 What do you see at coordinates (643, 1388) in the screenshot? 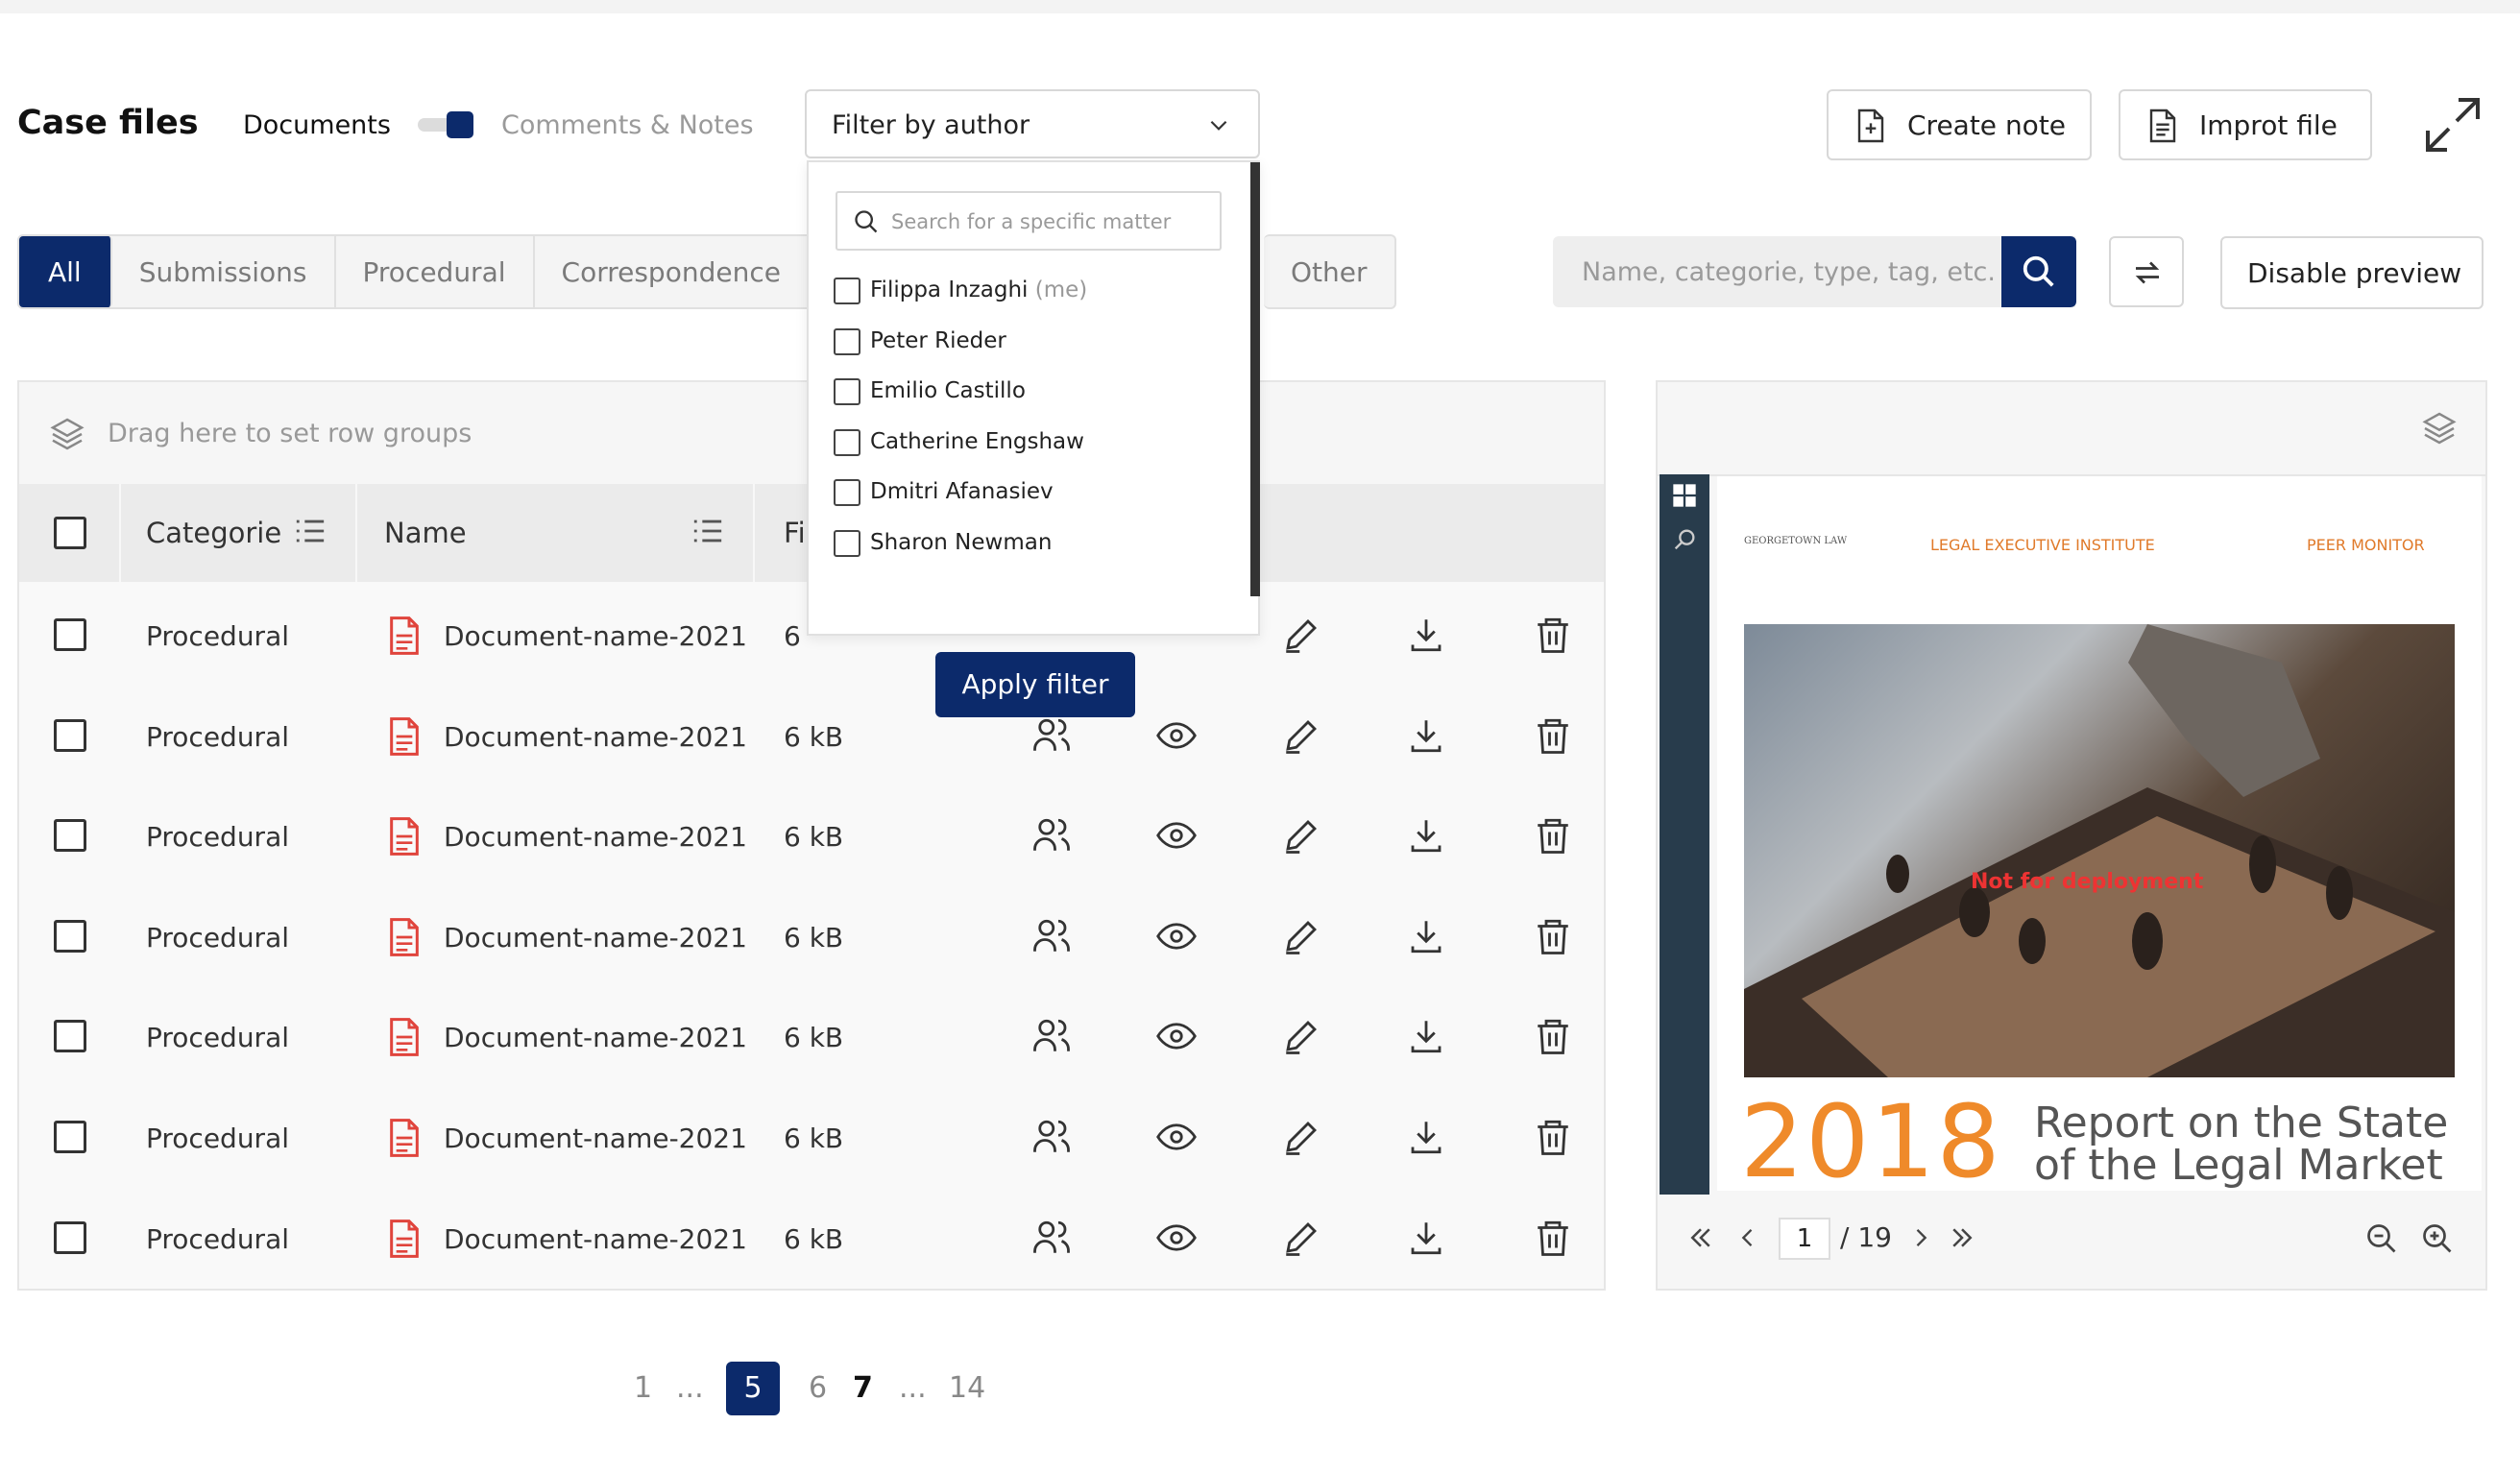
I see `page-link: 1` at bounding box center [643, 1388].